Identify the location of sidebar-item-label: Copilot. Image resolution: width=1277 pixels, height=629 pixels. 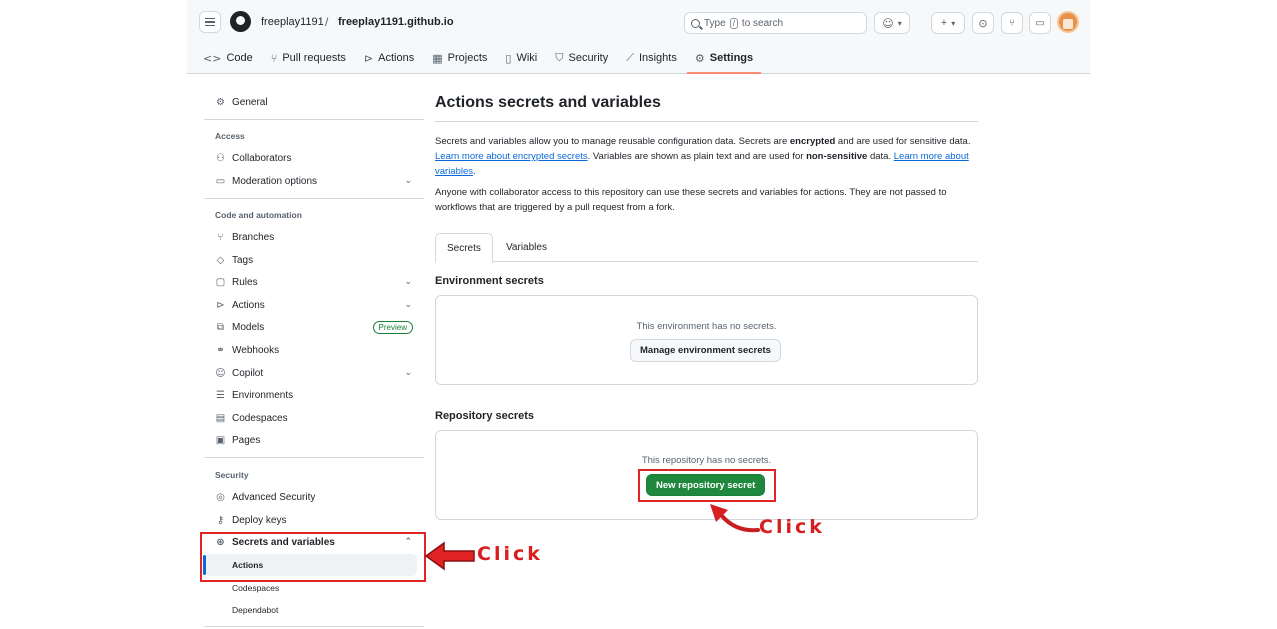
(248, 373).